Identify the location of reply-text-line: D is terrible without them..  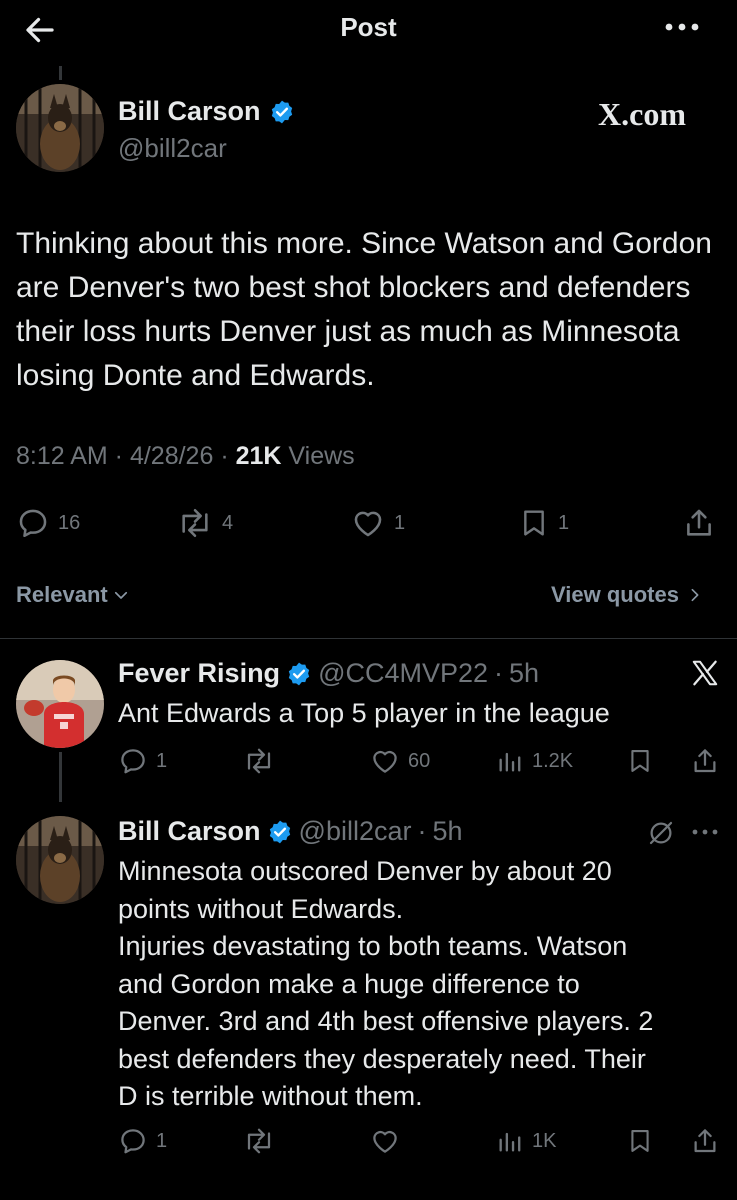
(270, 1096).